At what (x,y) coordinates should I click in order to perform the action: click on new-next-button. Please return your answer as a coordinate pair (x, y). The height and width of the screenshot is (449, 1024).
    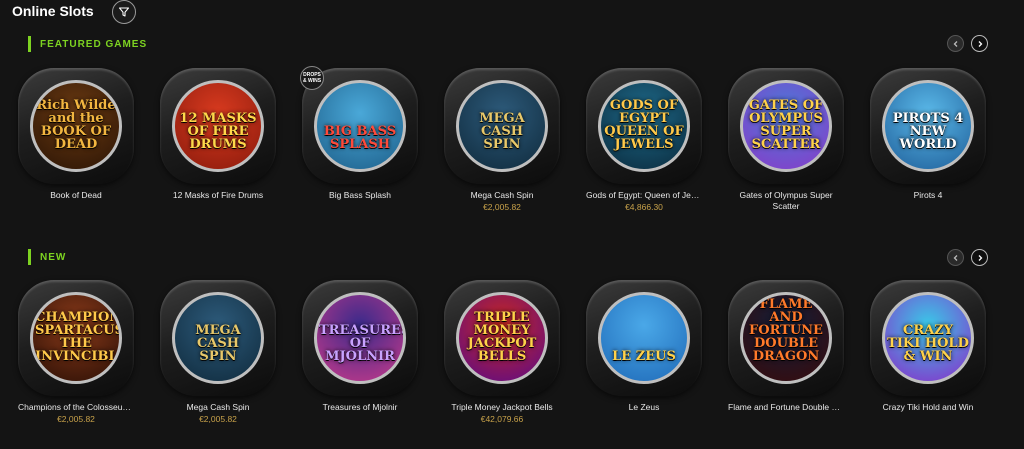
    Looking at the image, I should click on (979, 257).